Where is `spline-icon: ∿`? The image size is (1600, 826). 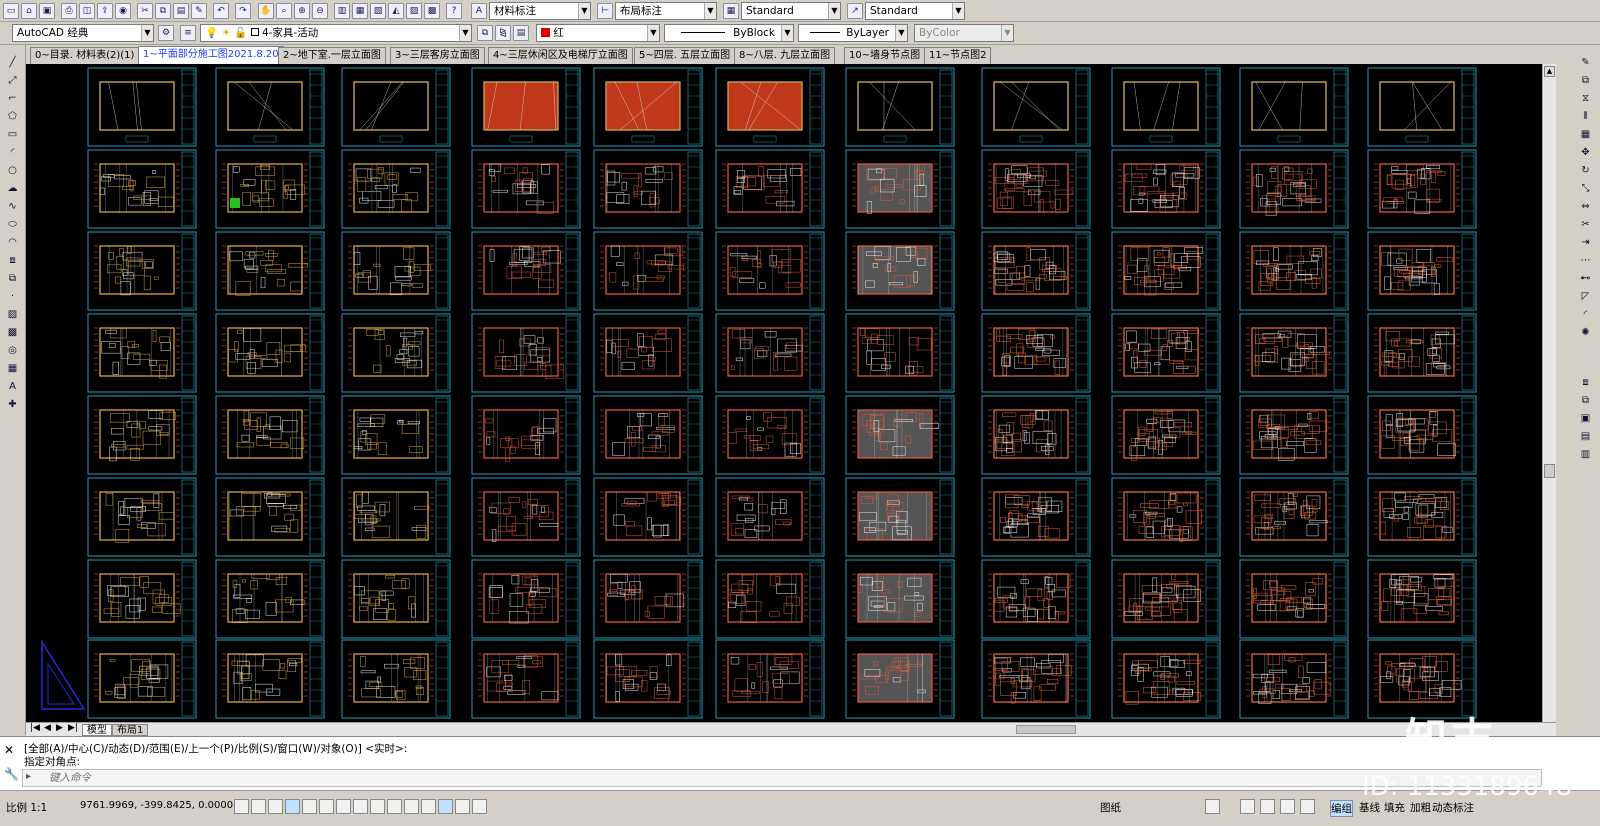 spline-icon: ∿ is located at coordinates (12, 206).